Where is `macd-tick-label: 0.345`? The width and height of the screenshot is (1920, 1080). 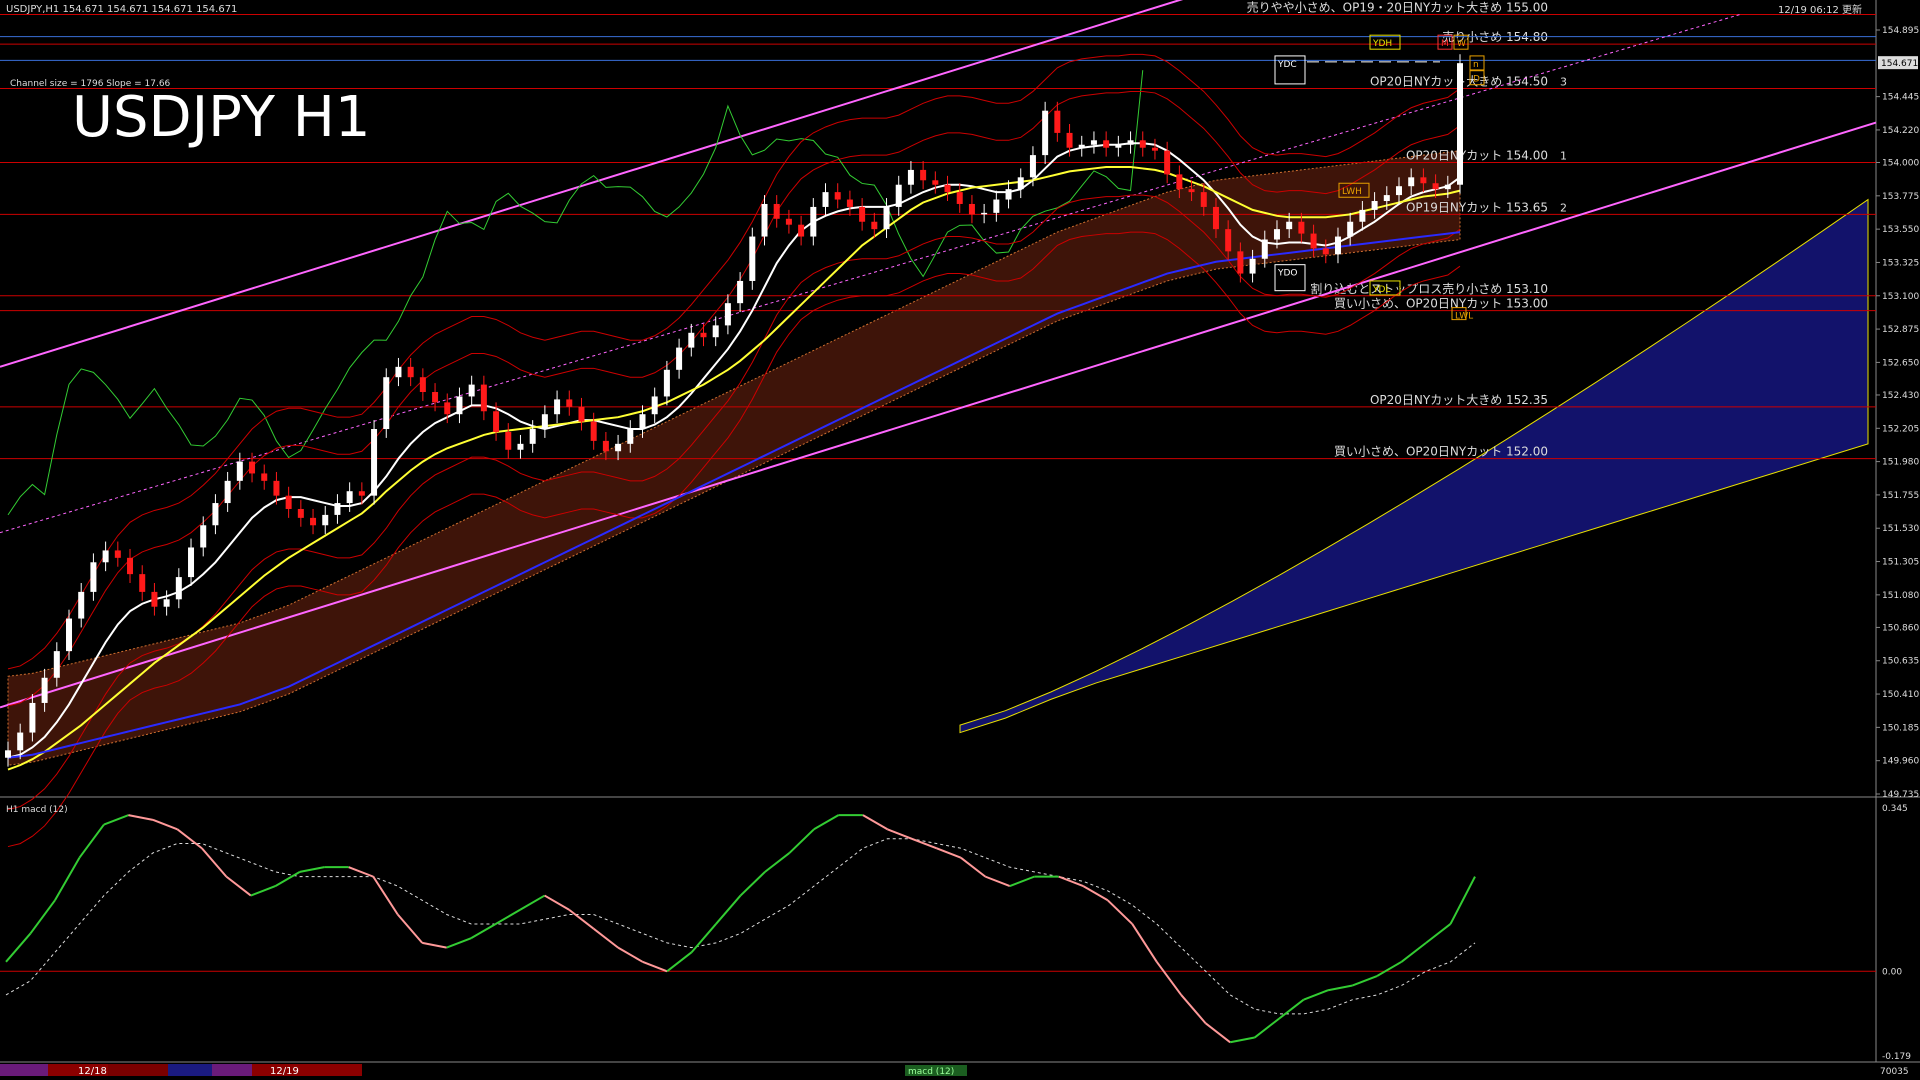 macd-tick-label: 0.345 is located at coordinates (1895, 809).